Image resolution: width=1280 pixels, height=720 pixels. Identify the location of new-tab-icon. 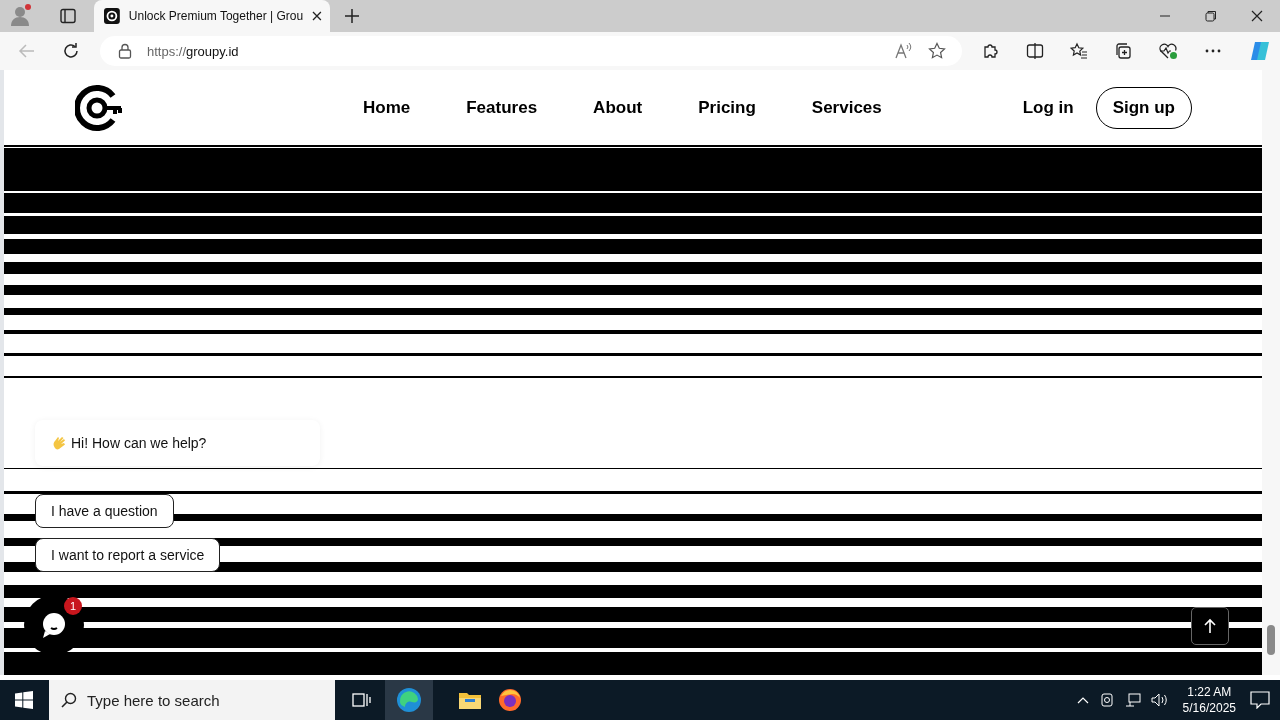
(352, 16).